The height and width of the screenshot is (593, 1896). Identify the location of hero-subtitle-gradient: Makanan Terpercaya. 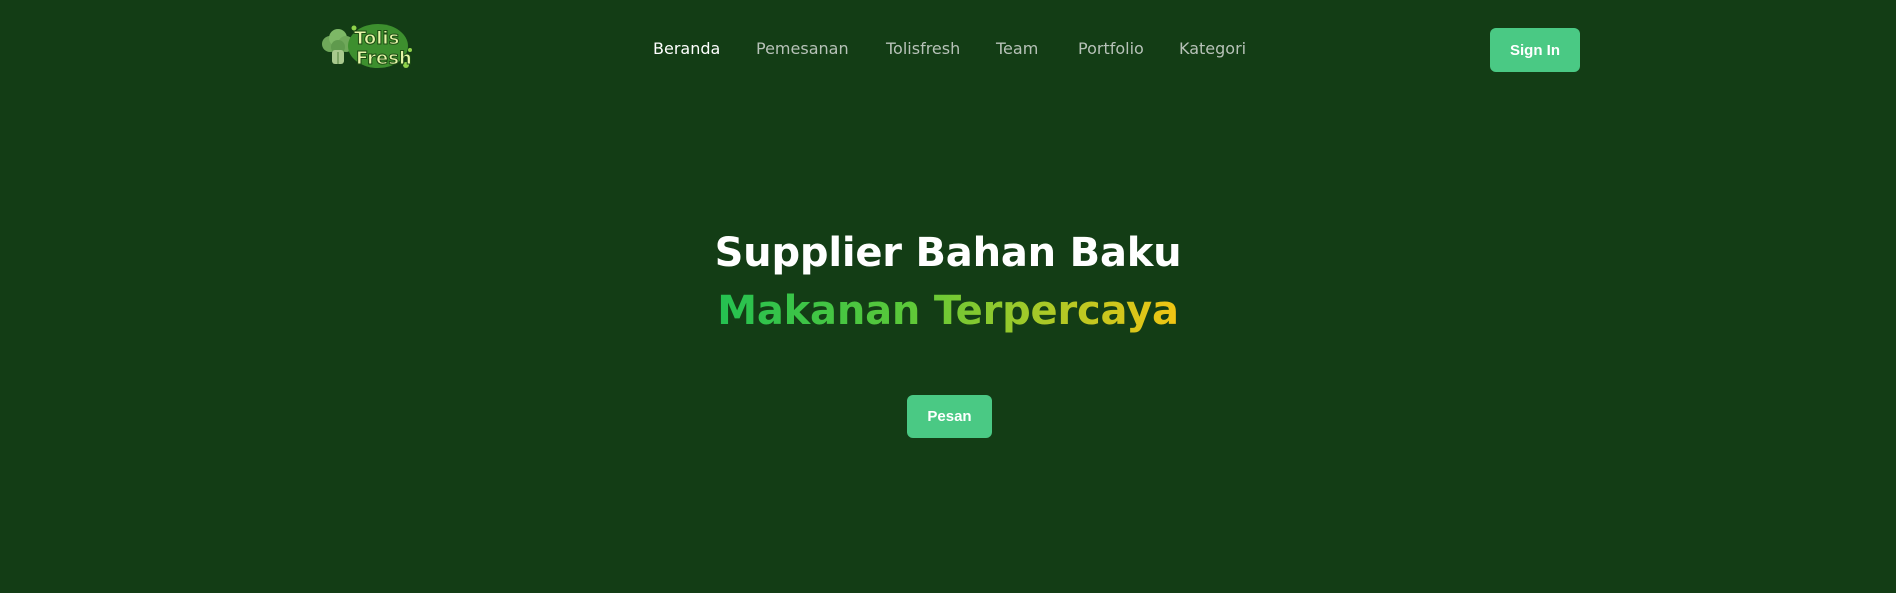
(948, 311).